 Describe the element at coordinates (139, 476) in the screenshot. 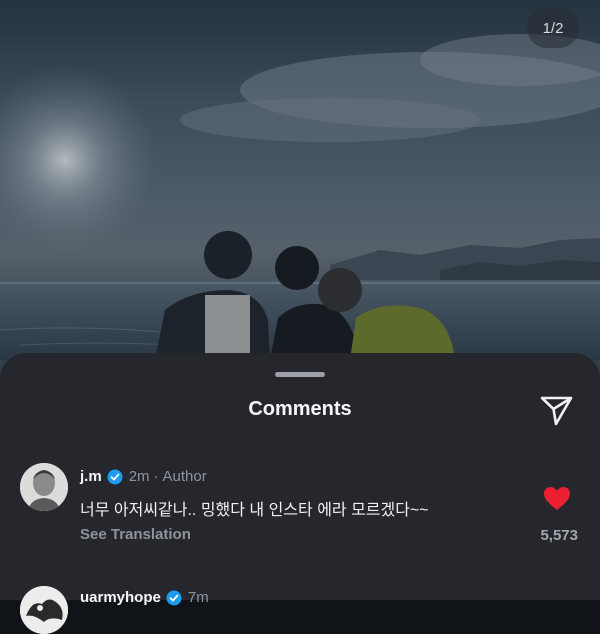

I see `comment-time: 2m` at that location.